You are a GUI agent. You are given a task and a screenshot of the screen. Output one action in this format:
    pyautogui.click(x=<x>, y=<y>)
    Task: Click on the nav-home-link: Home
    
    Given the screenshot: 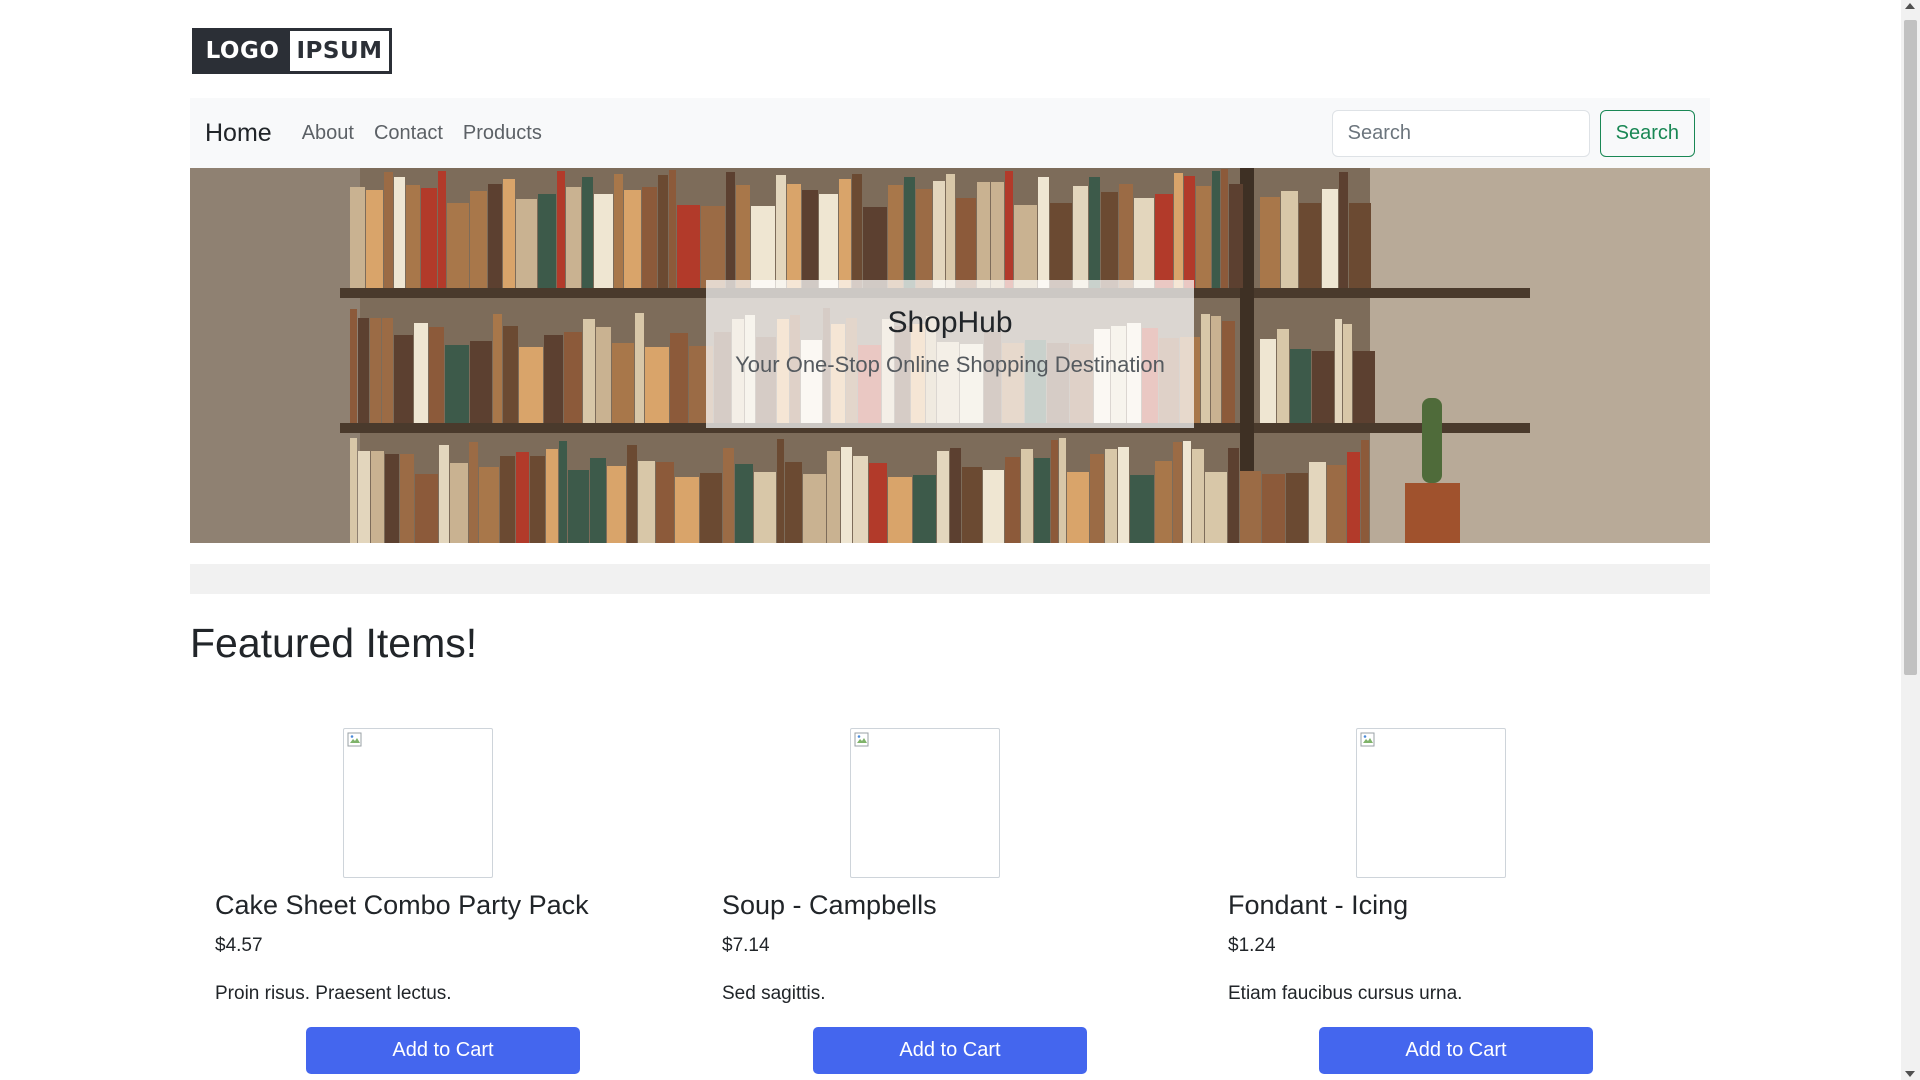 What is the action you would take?
    pyautogui.click(x=238, y=133)
    